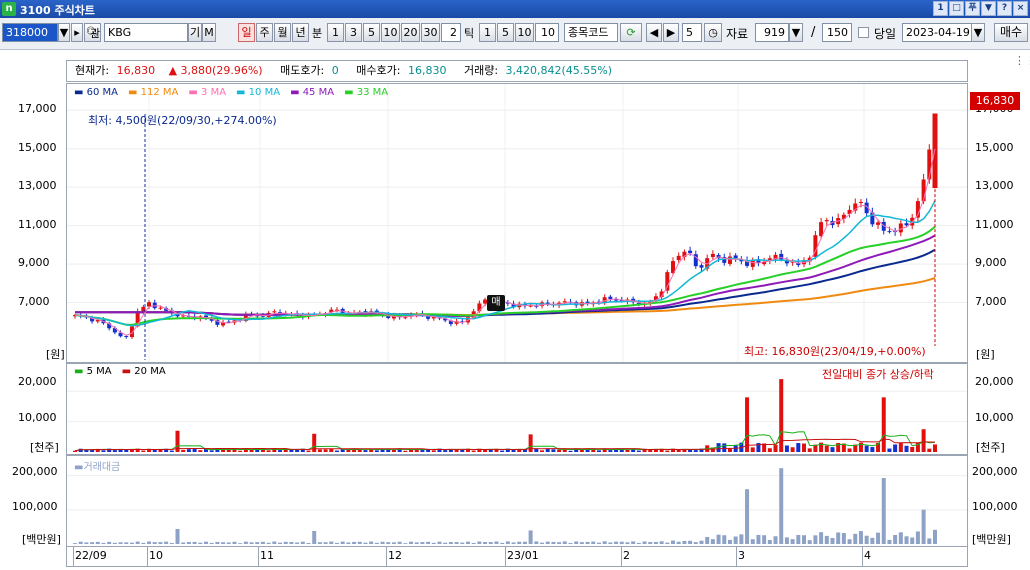 The height and width of the screenshot is (570, 1030). I want to click on period-year-button: 년, so click(300, 32).